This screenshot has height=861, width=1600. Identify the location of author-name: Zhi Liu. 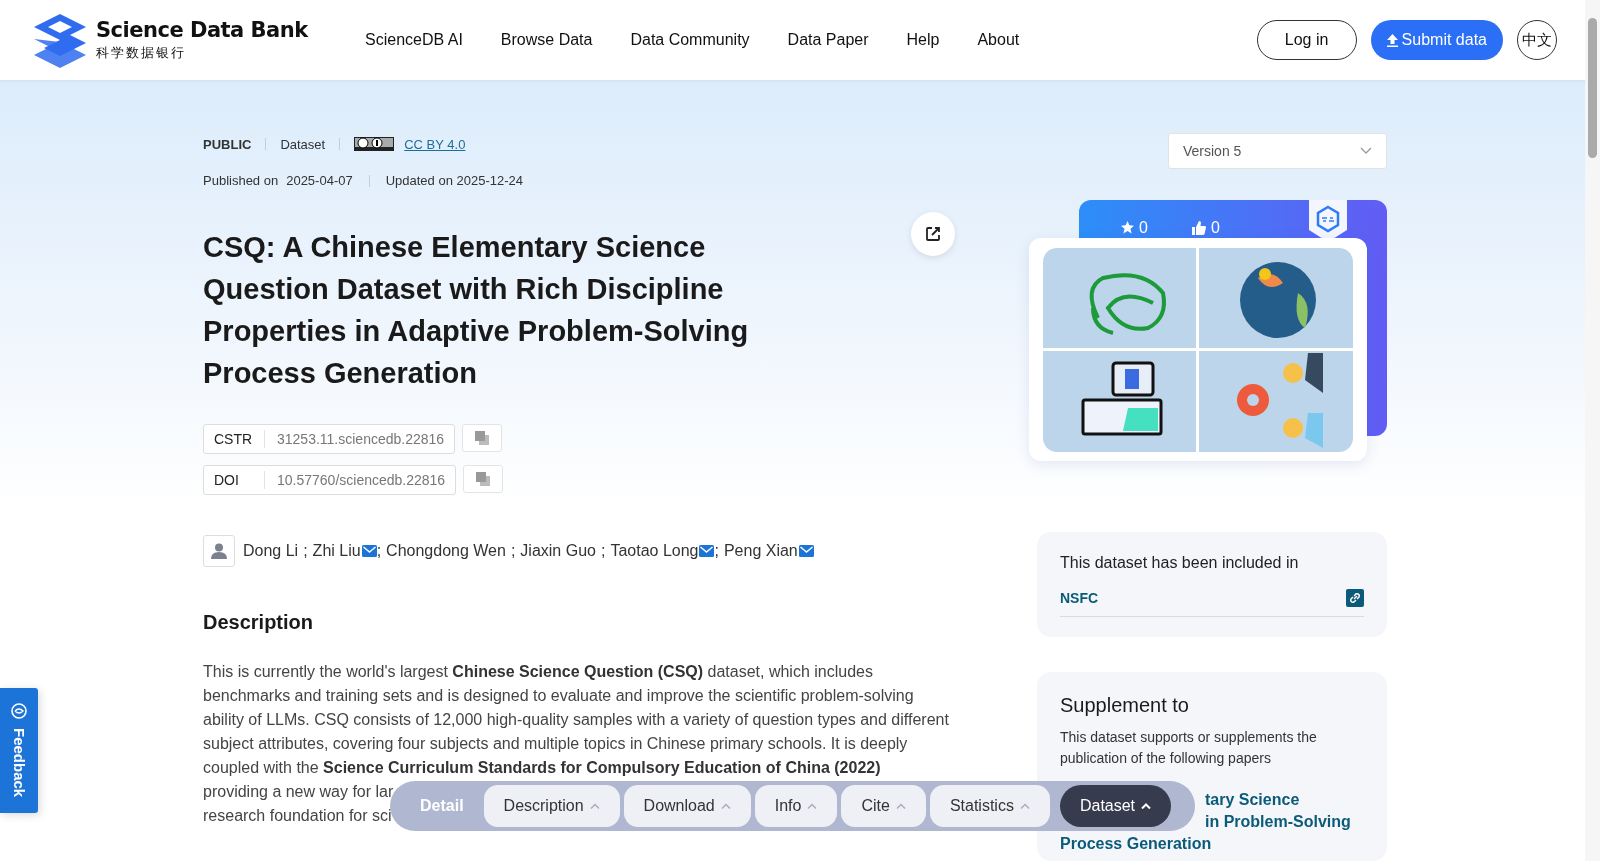
(336, 551).